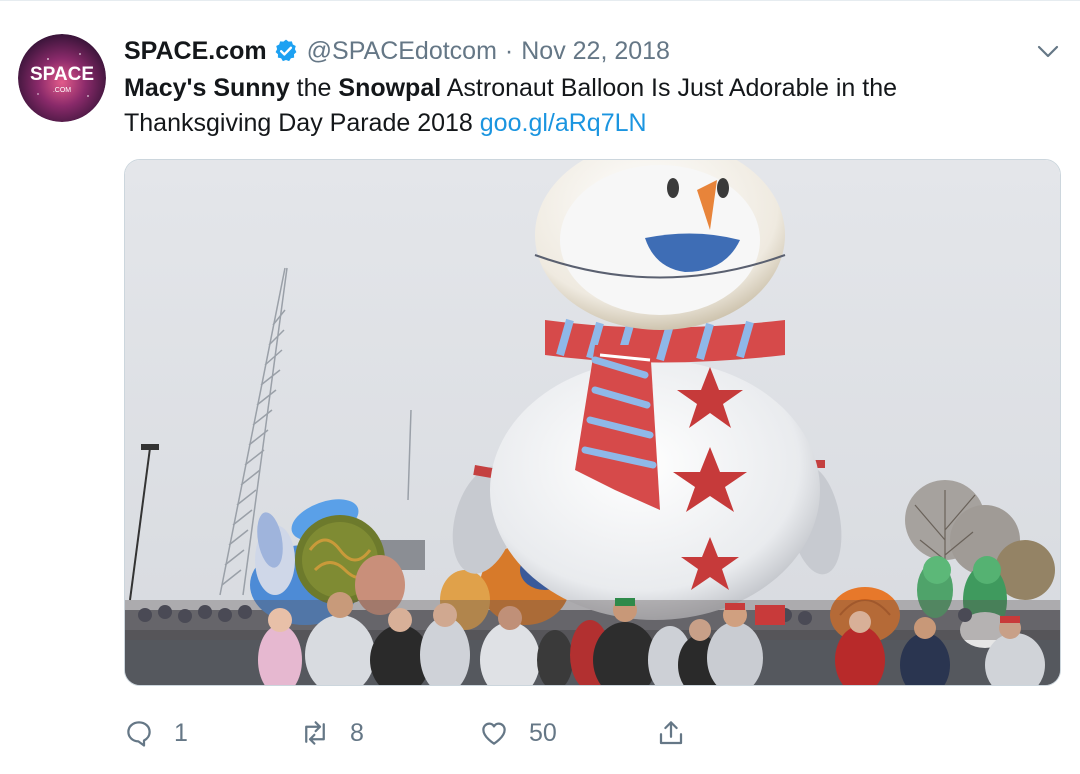 The image size is (1080, 774). I want to click on share-button, so click(671, 733).